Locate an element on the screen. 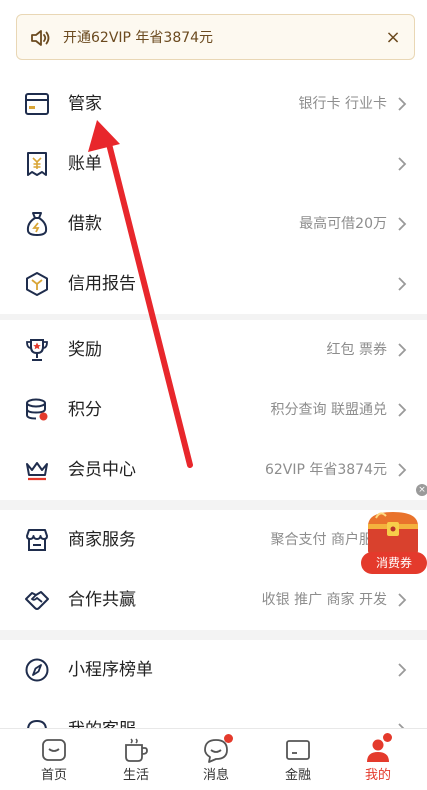 The image size is (427, 790). menu-item-bill: 账单 is located at coordinates (213, 164).